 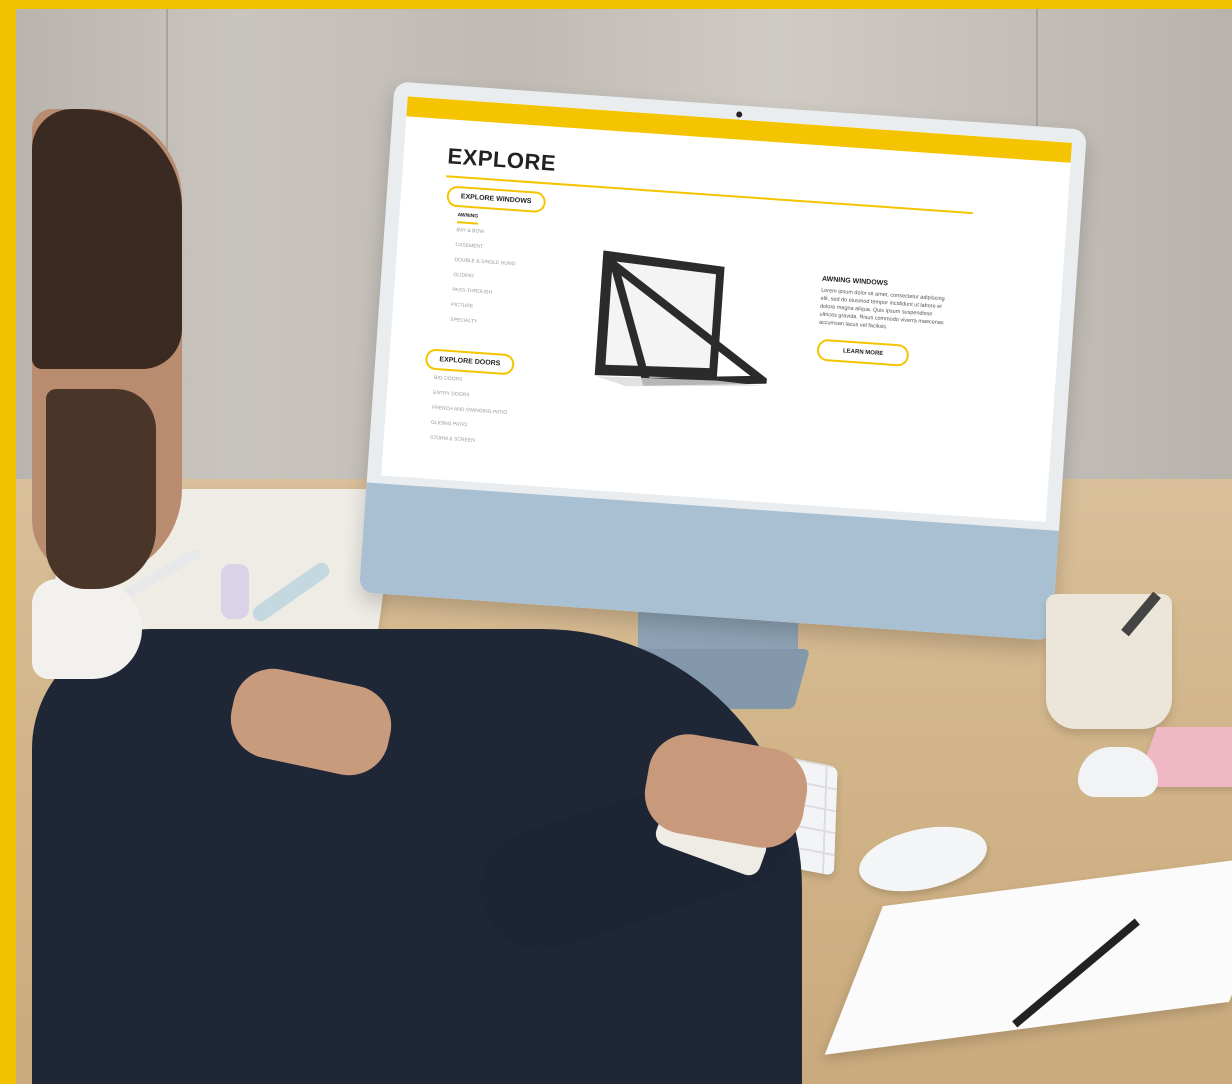 I want to click on awning-window-image, so click(x=684, y=318).